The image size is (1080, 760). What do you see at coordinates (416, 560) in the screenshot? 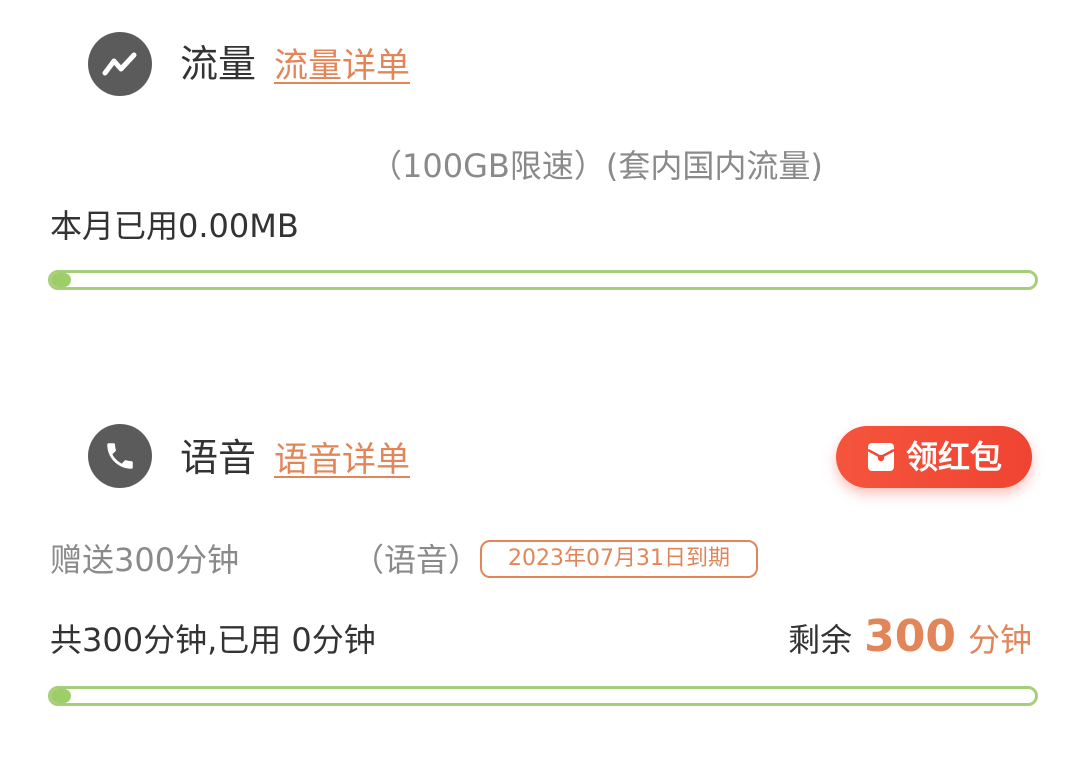
I see `voice-category-label: （语音）` at bounding box center [416, 560].